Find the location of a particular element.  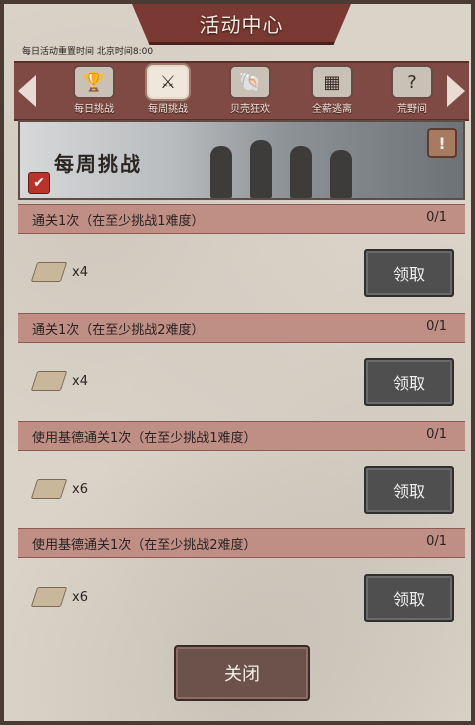

reset-note: 每日活动重置时间 北京时间8:00 is located at coordinates (88, 52).